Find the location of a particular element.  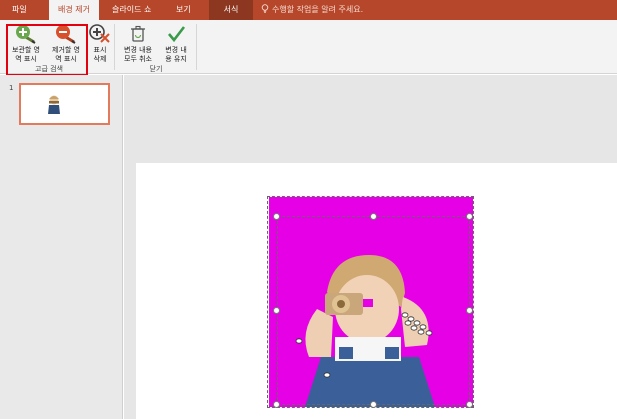

thumbnail-child-image is located at coordinates (54, 104).